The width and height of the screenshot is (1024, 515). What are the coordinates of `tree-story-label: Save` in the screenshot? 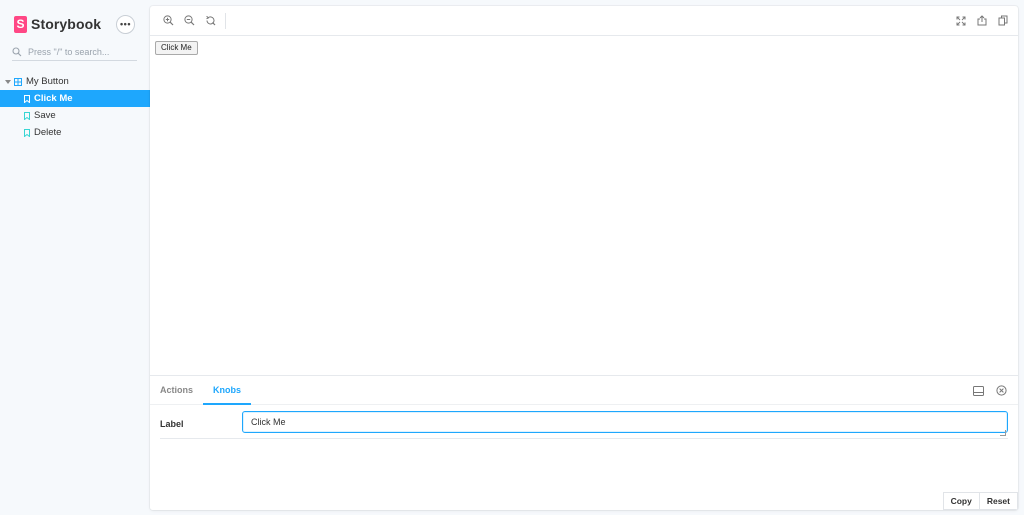 It's located at (45, 115).